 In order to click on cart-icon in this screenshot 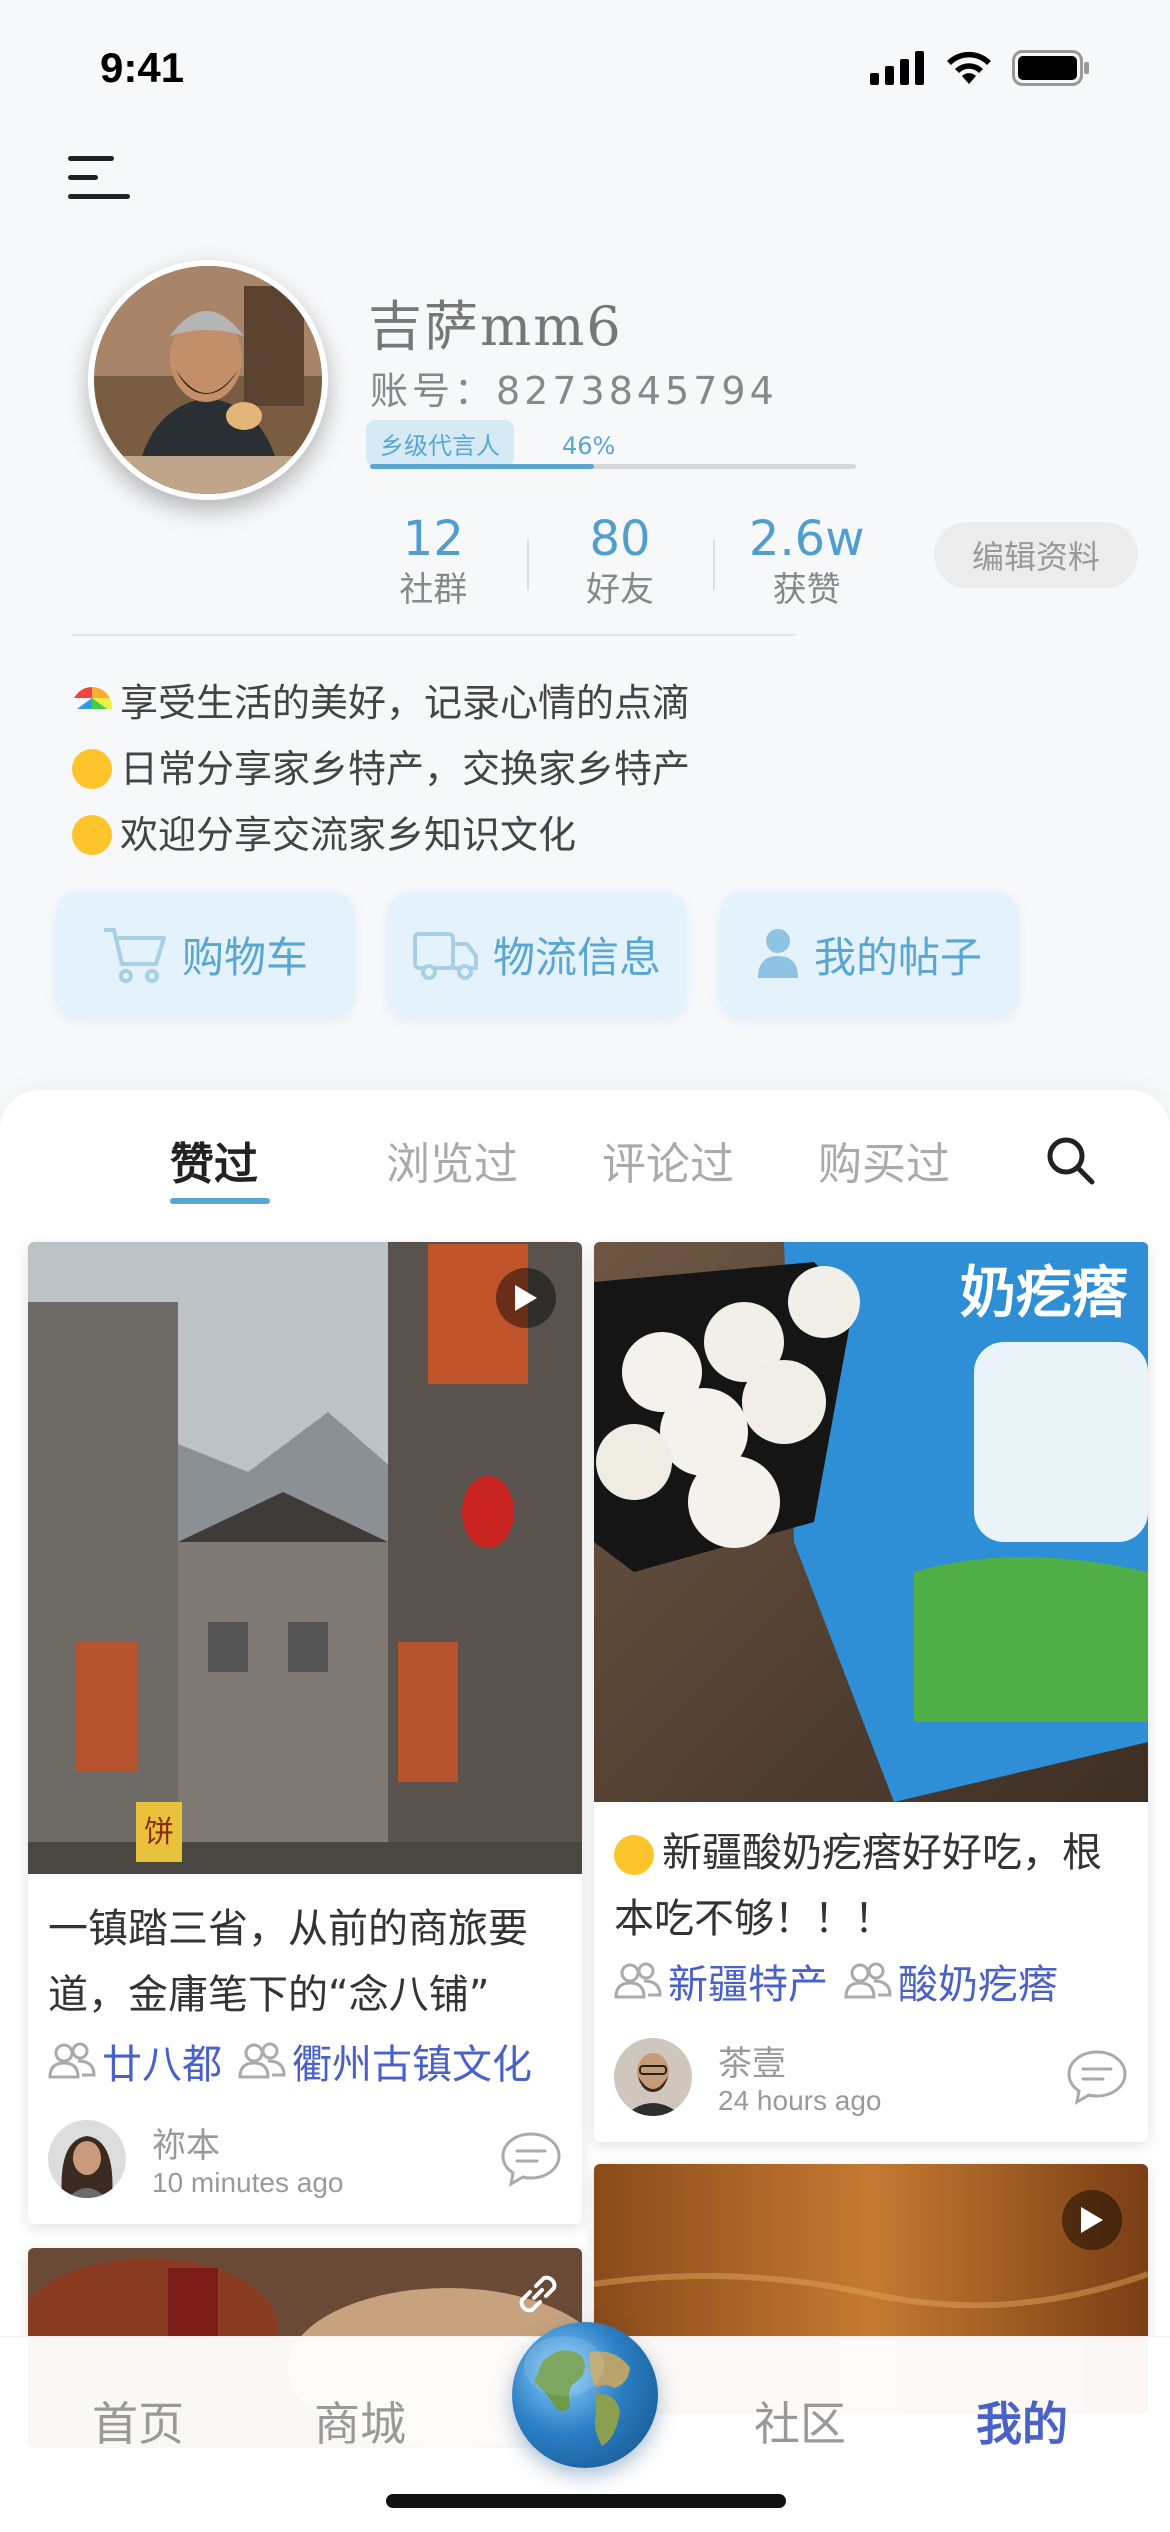, I will do `click(134, 955)`.